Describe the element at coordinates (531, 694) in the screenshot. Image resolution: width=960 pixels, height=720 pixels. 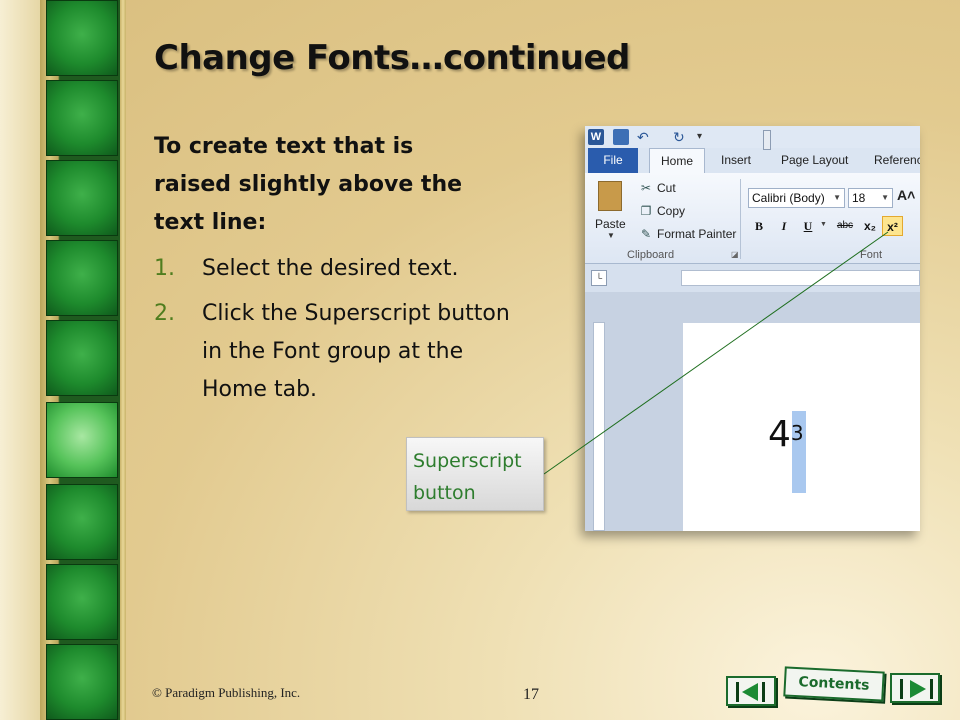
I see `page-number: 17` at that location.